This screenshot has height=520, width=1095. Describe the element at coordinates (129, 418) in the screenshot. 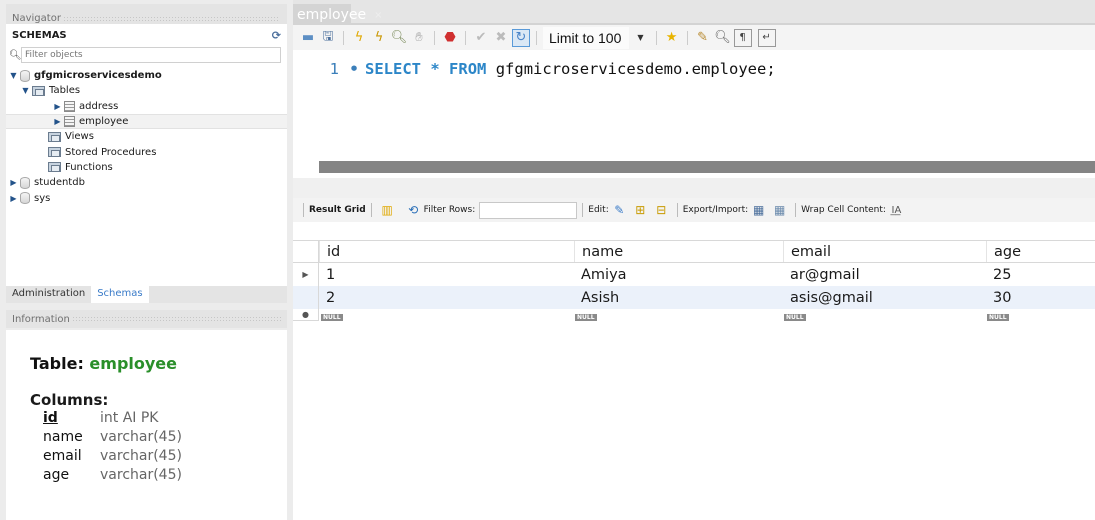

I see `column-type: int AI PK` at that location.